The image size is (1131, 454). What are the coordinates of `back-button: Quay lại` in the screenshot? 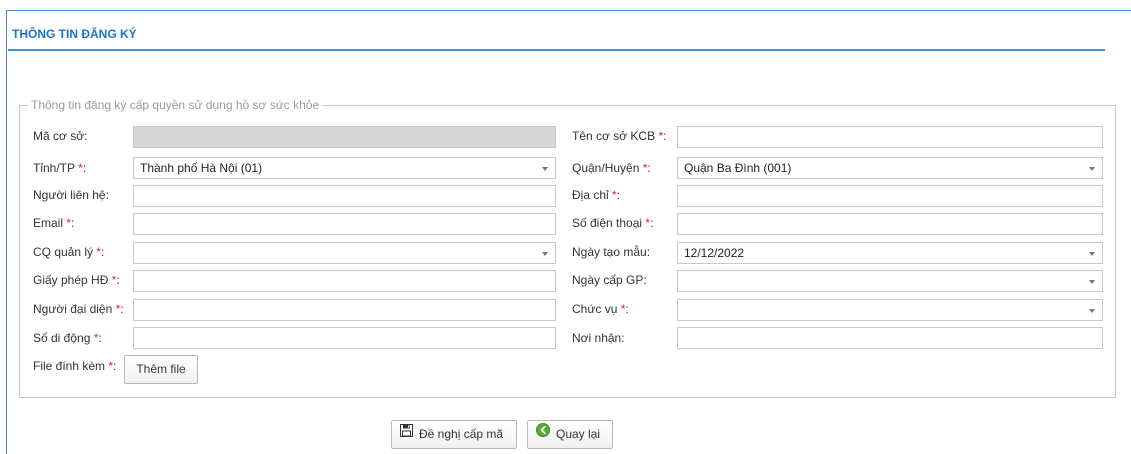 It's located at (570, 434).